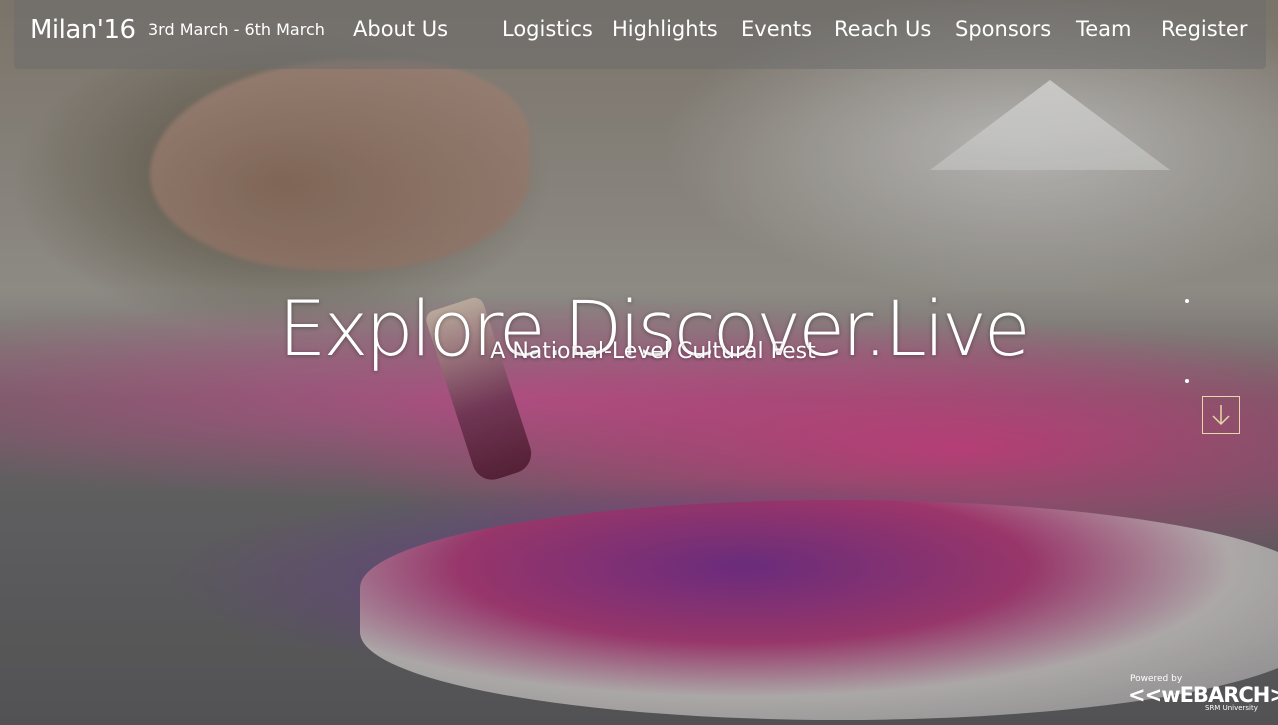  What do you see at coordinates (1104, 29) in the screenshot?
I see `nav-team: Team` at bounding box center [1104, 29].